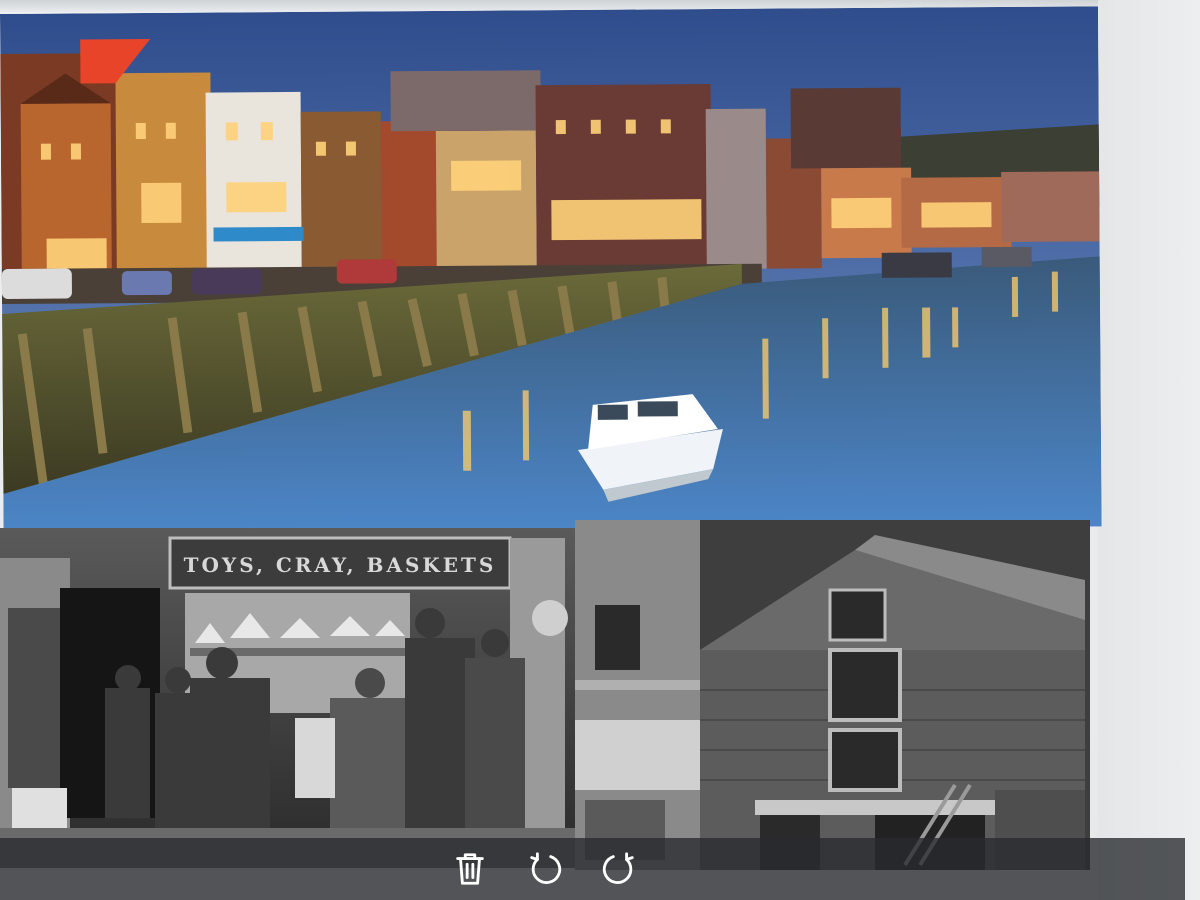  I want to click on delete-button, so click(470, 869).